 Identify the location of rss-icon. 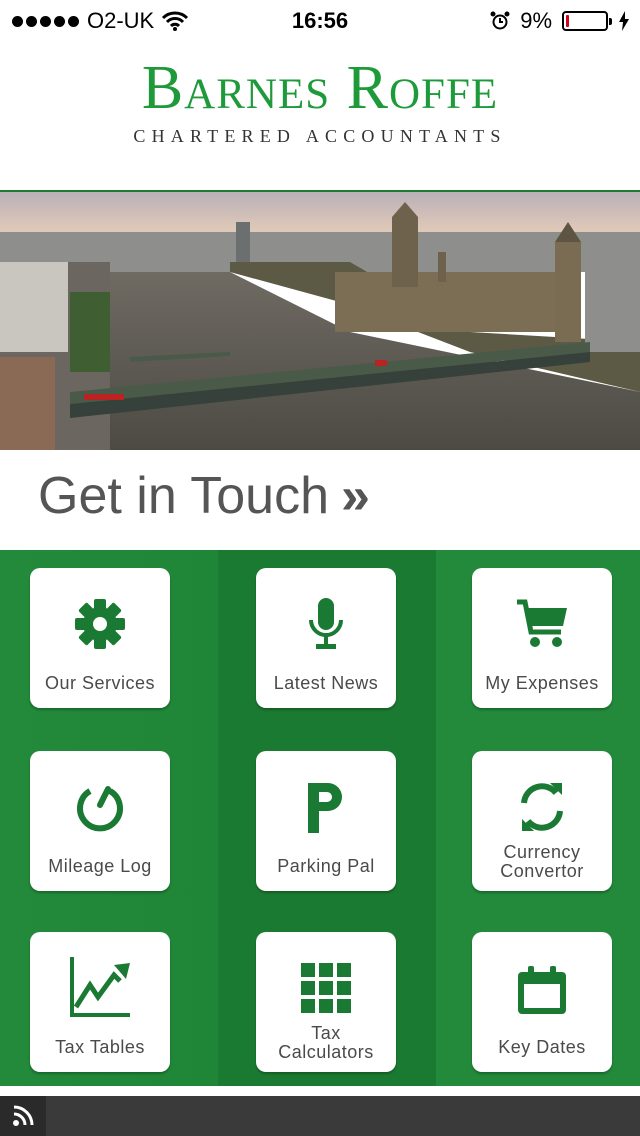
(23, 1116).